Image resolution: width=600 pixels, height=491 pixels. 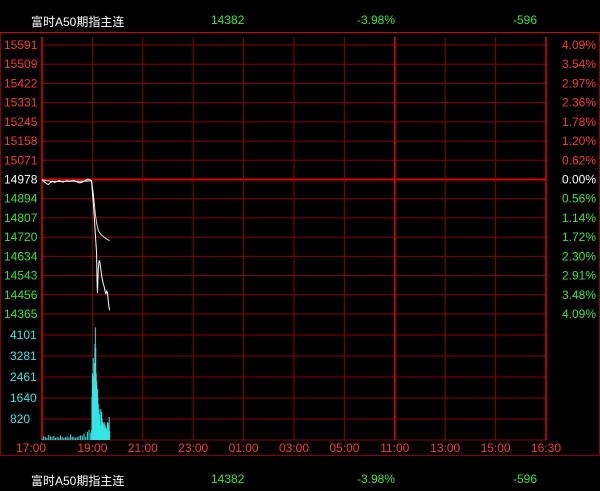 I want to click on percent-tick-label: 2.91%, so click(x=579, y=276).